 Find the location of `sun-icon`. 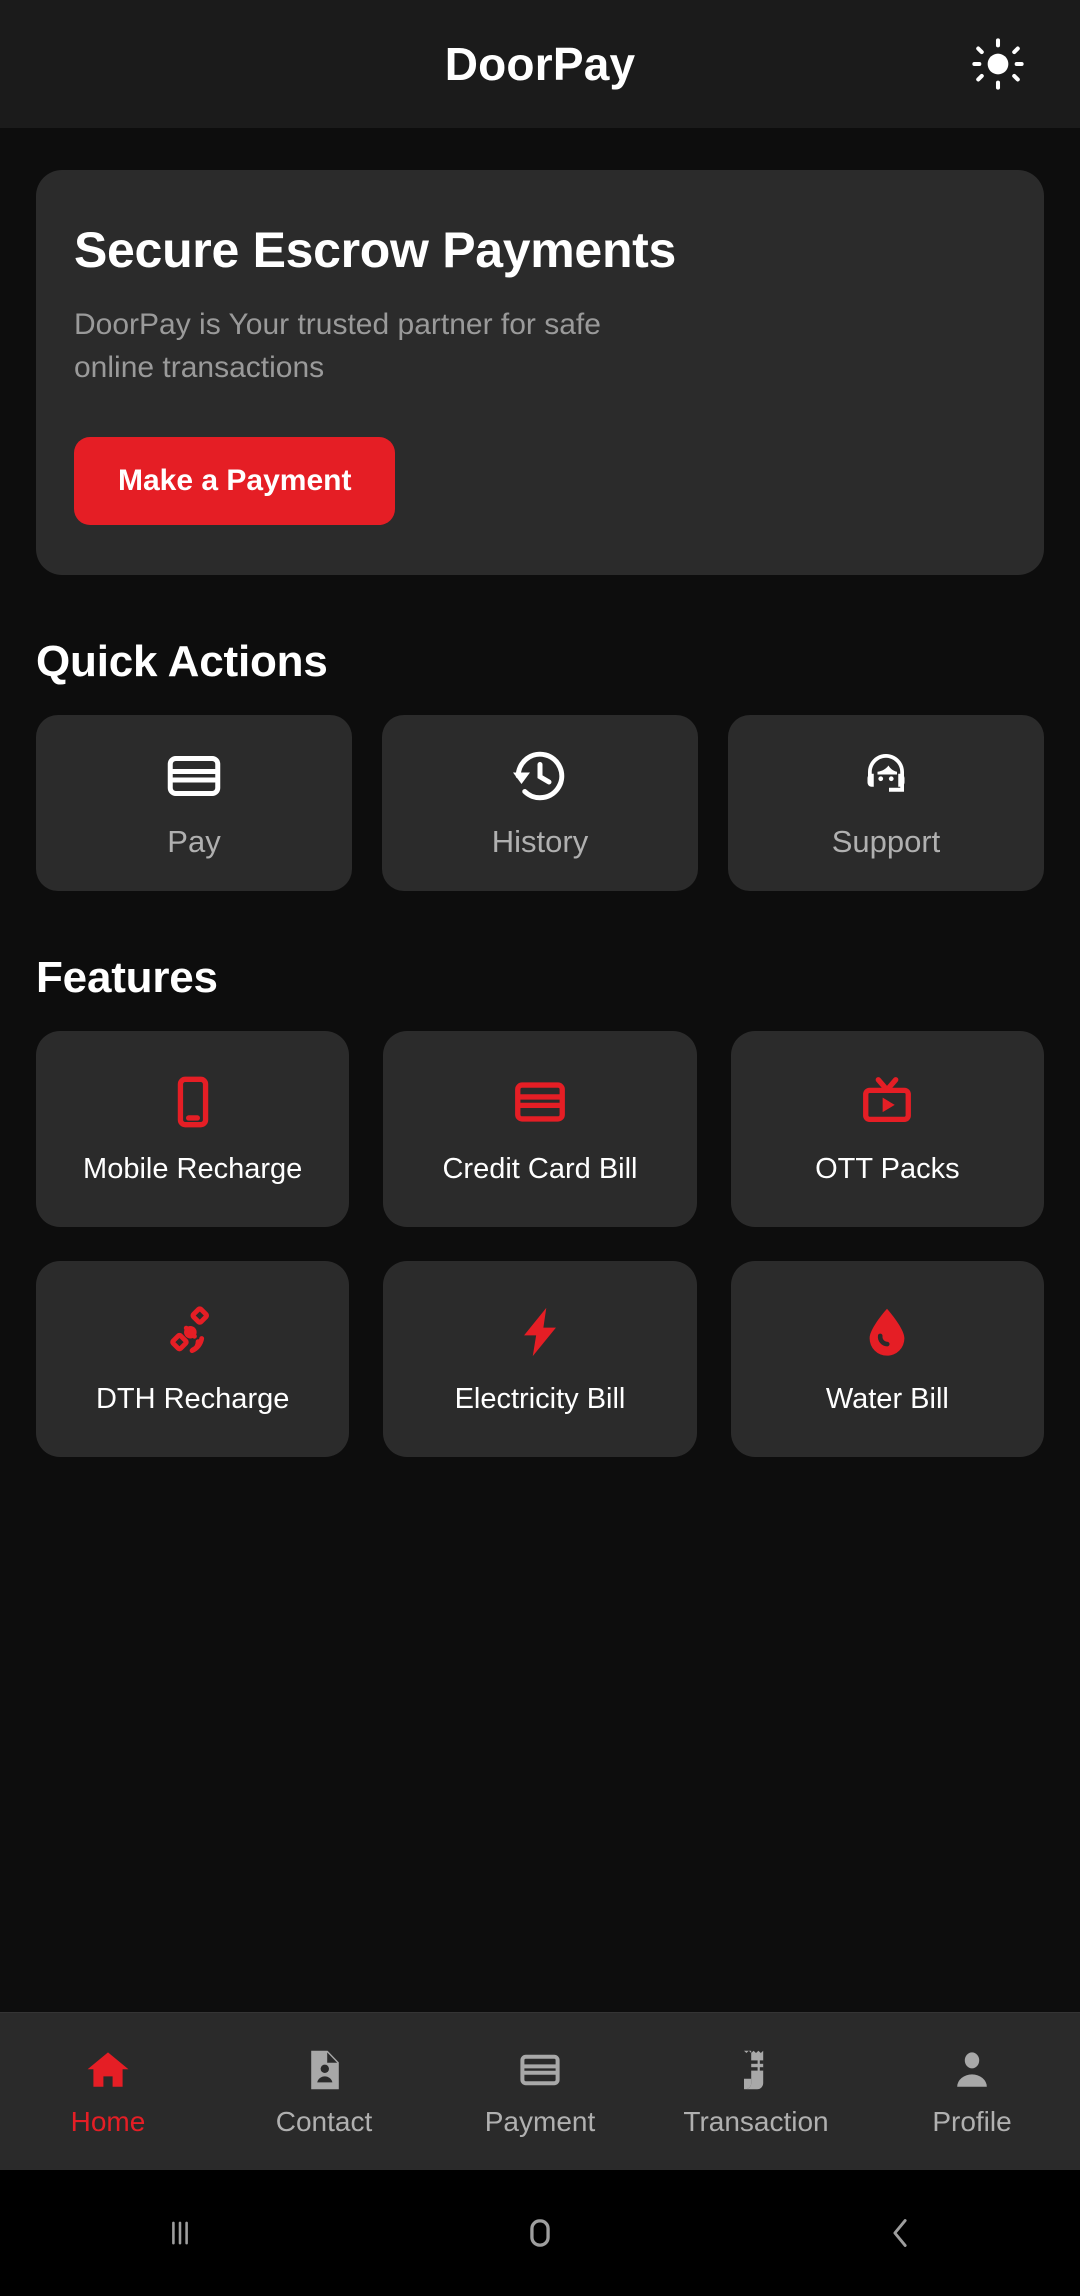

sun-icon is located at coordinates (998, 64).